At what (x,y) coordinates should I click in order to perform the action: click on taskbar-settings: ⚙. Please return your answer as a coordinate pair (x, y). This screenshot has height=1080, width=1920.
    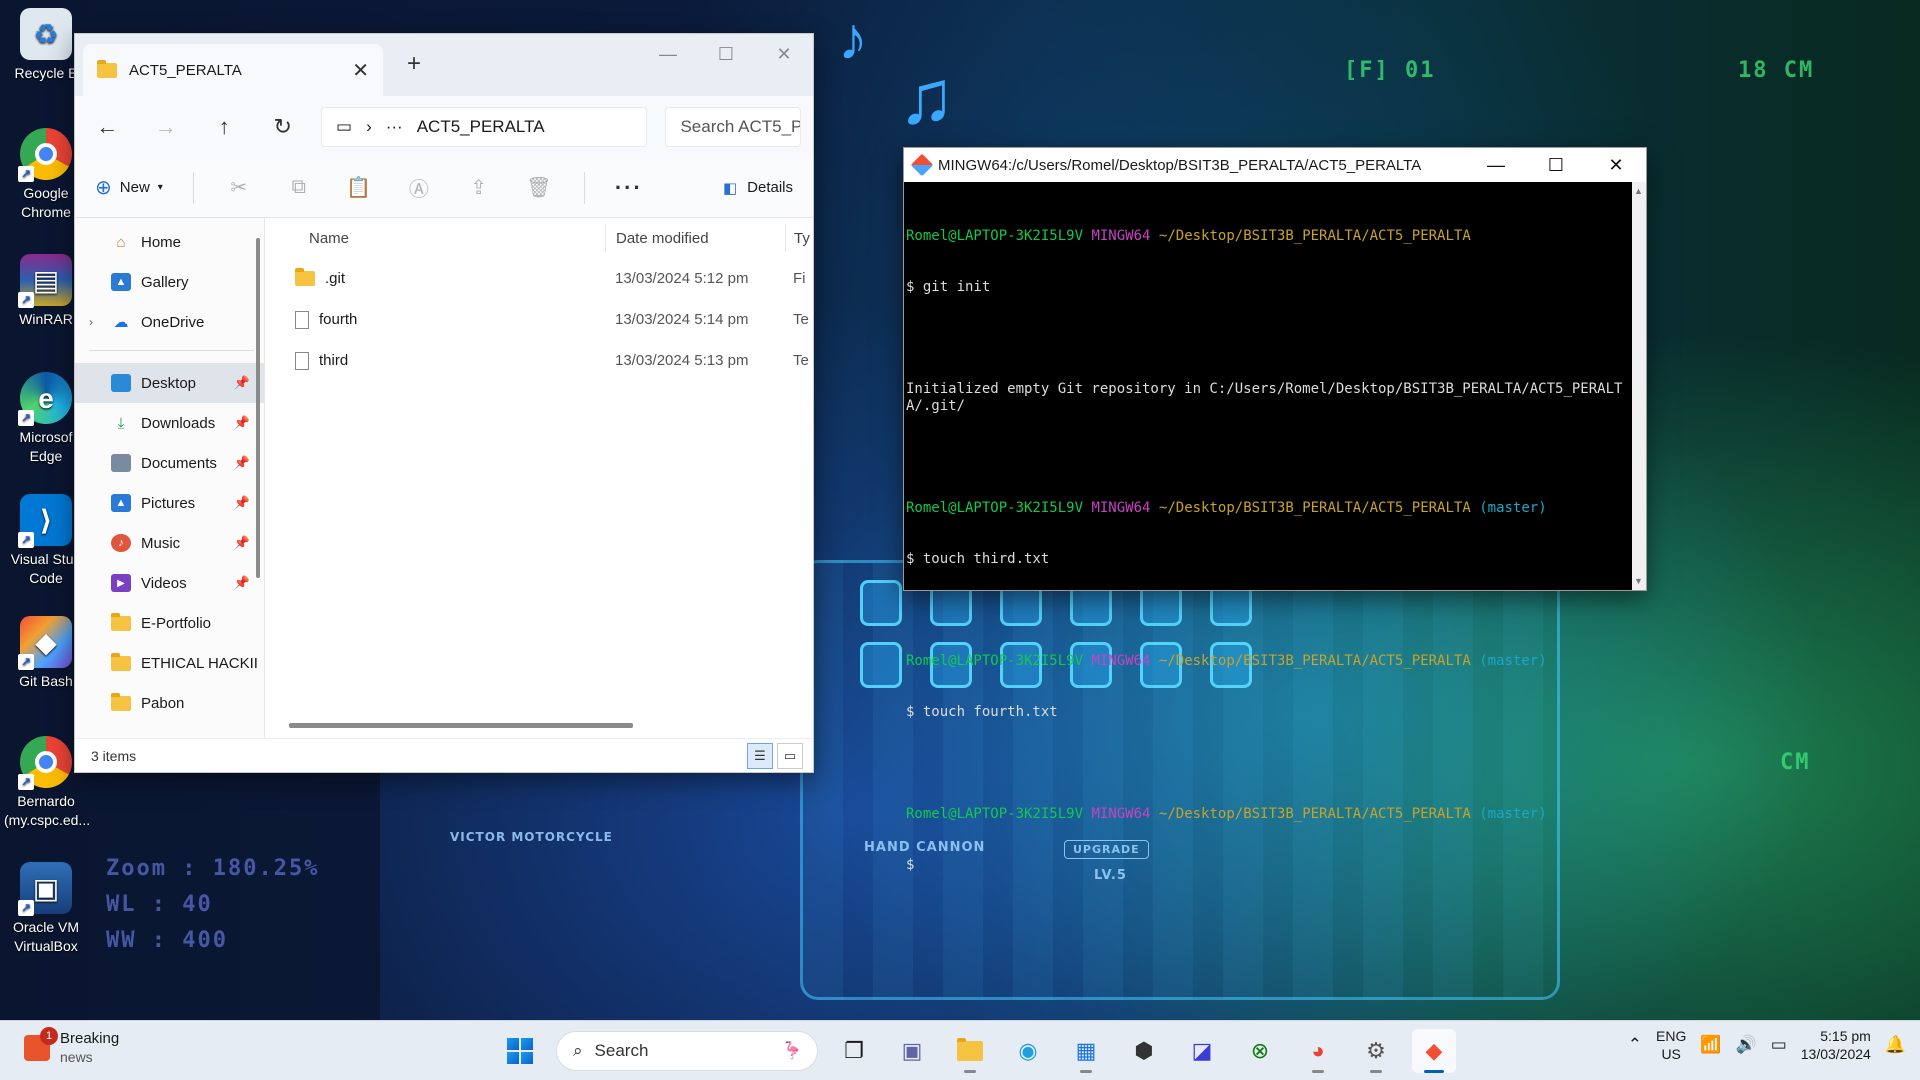
    Looking at the image, I should click on (1376, 1051).